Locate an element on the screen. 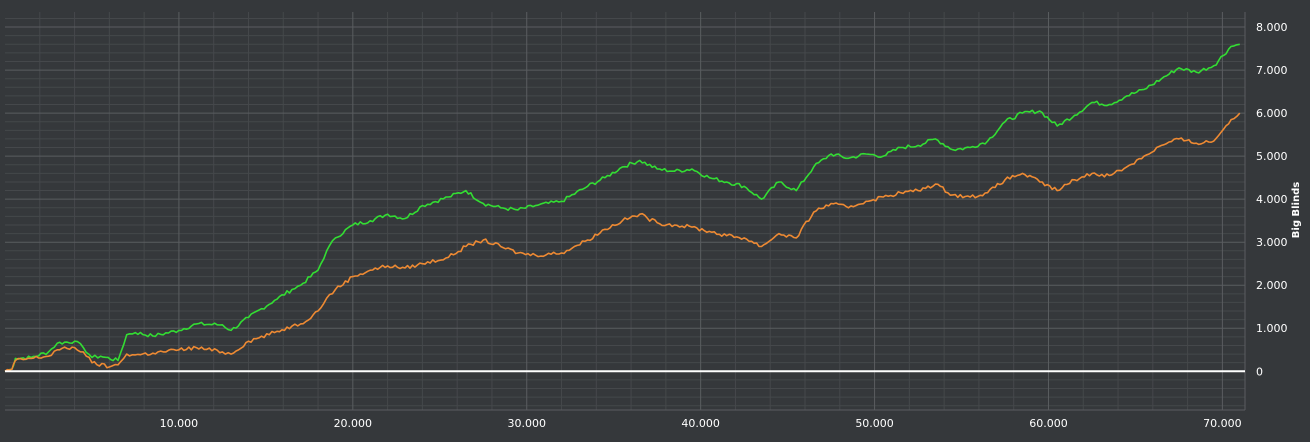 This screenshot has width=1310, height=442. y-tick-label: 6.000 is located at coordinates (1272, 113).